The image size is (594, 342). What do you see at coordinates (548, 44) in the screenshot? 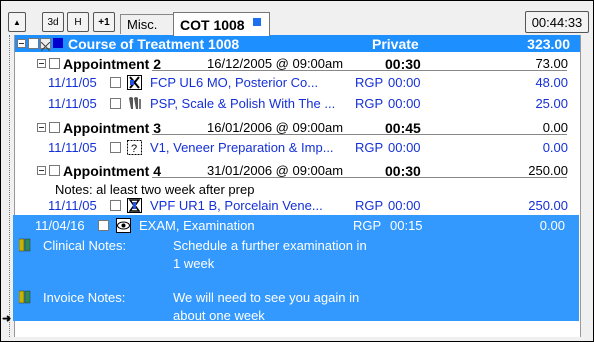
I see `course-total: 323.00` at bounding box center [548, 44].